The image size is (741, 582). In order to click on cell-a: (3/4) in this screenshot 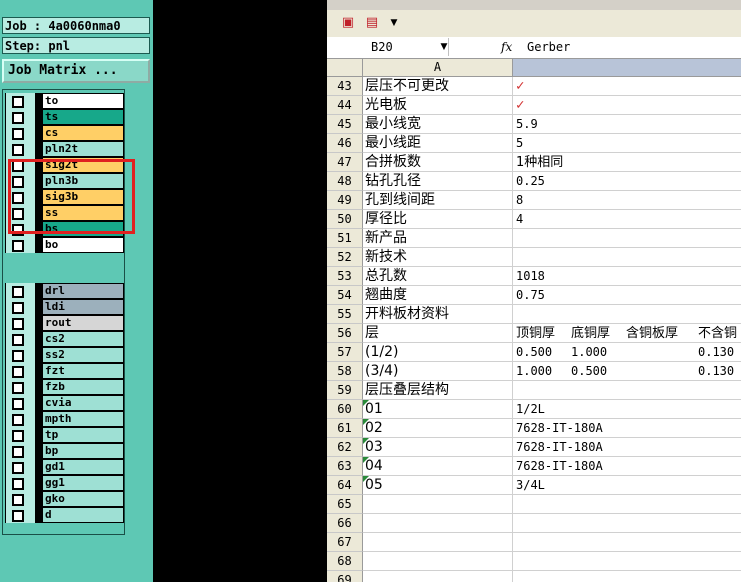, I will do `click(438, 371)`.